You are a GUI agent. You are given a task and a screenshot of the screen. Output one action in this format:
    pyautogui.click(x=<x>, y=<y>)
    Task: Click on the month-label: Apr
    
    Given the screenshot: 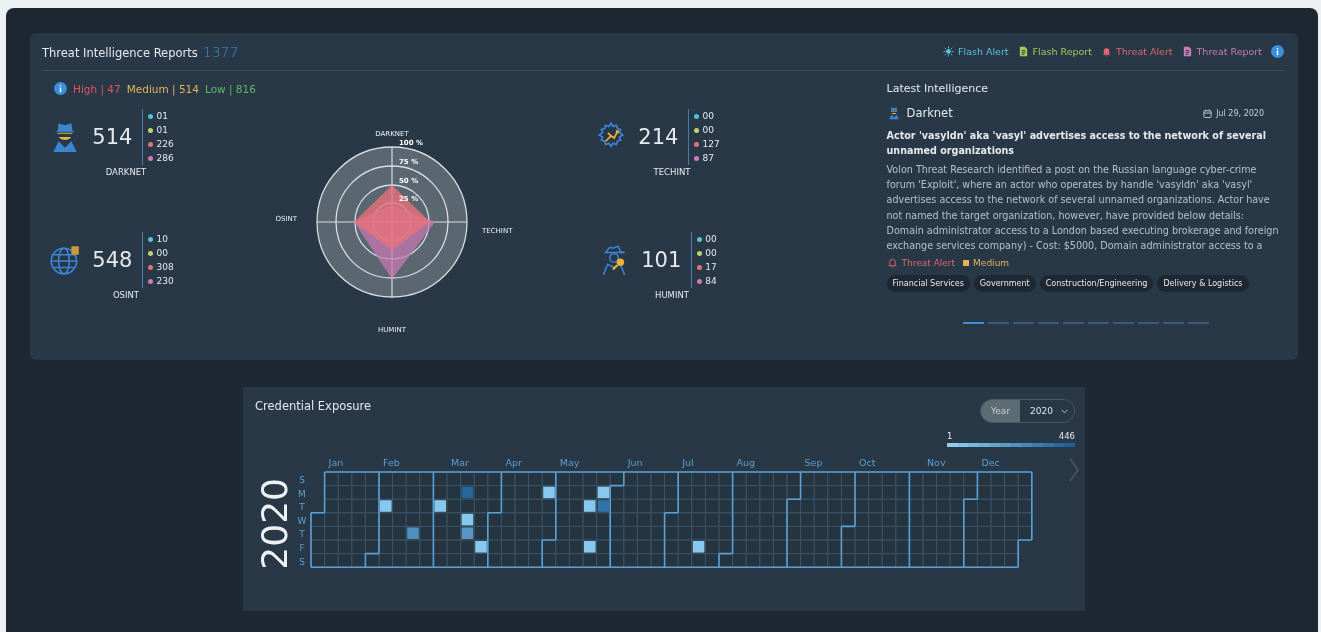 What is the action you would take?
    pyautogui.click(x=513, y=462)
    